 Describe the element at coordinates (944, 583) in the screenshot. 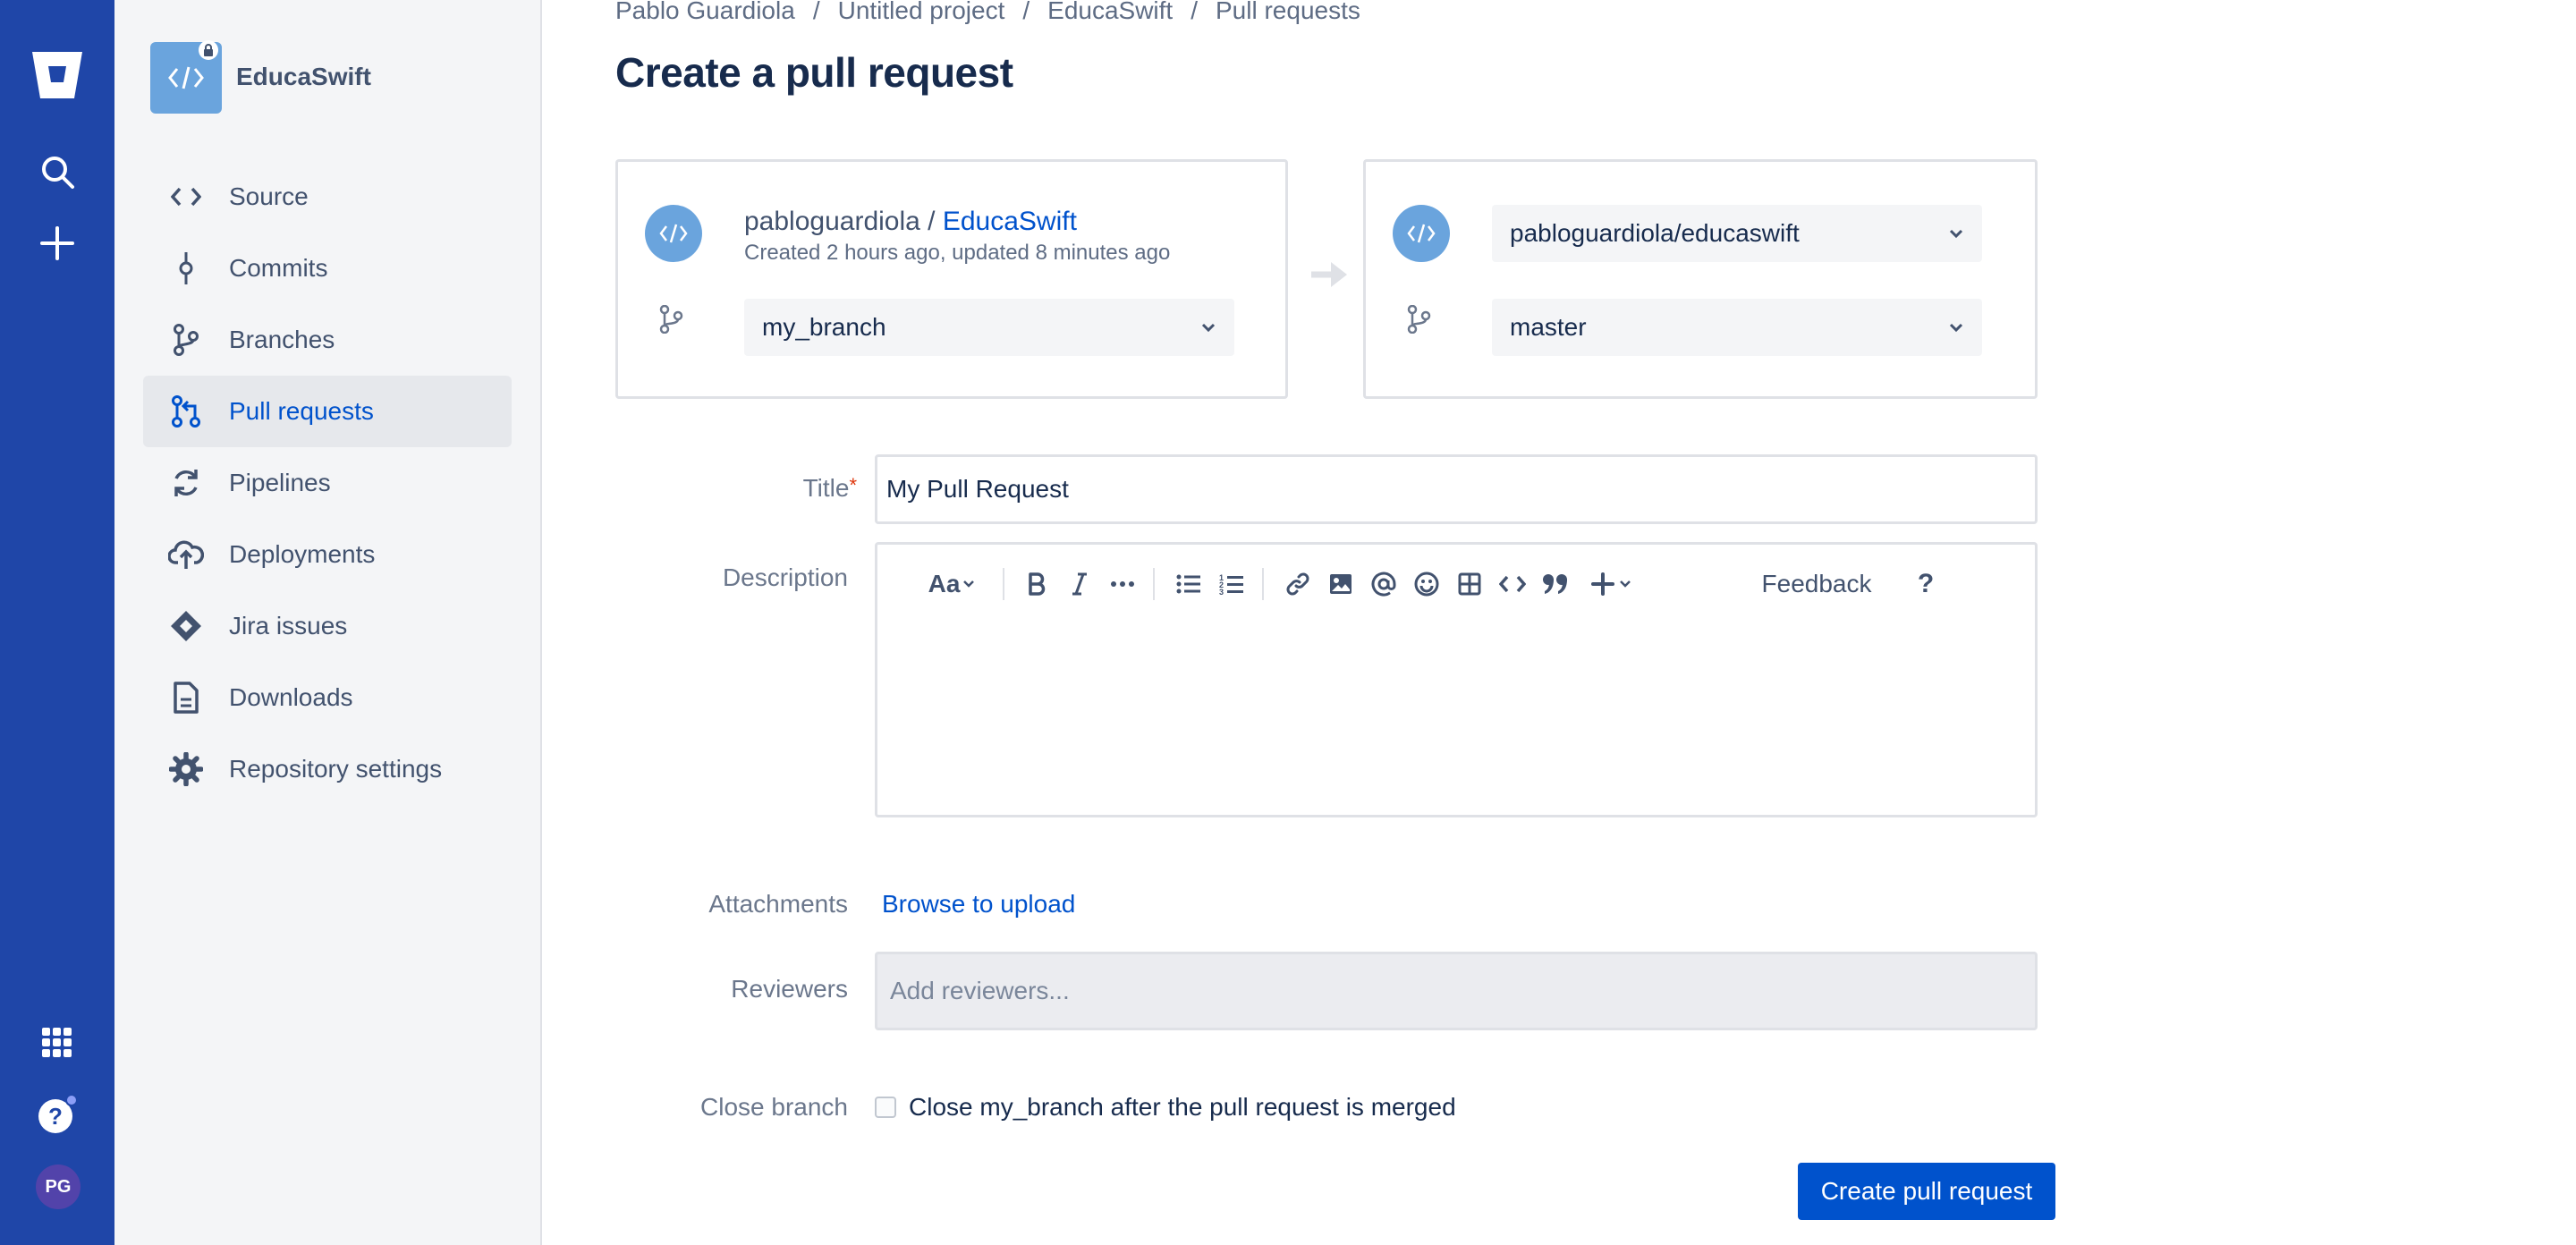

I see `text-style-label: Aa` at that location.